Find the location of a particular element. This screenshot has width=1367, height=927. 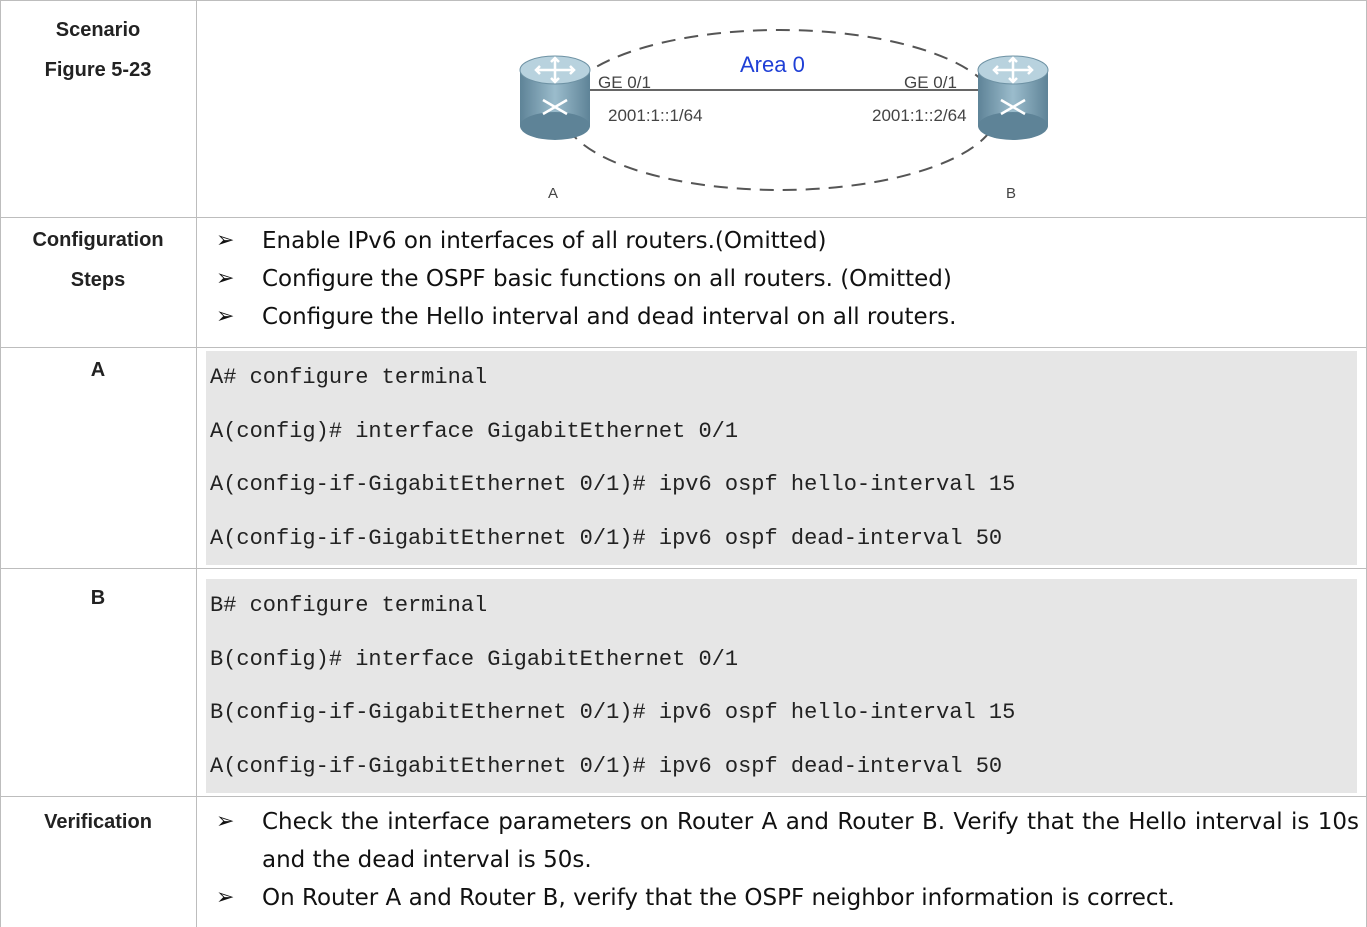

area-label: Area 0 is located at coordinates (772, 64).